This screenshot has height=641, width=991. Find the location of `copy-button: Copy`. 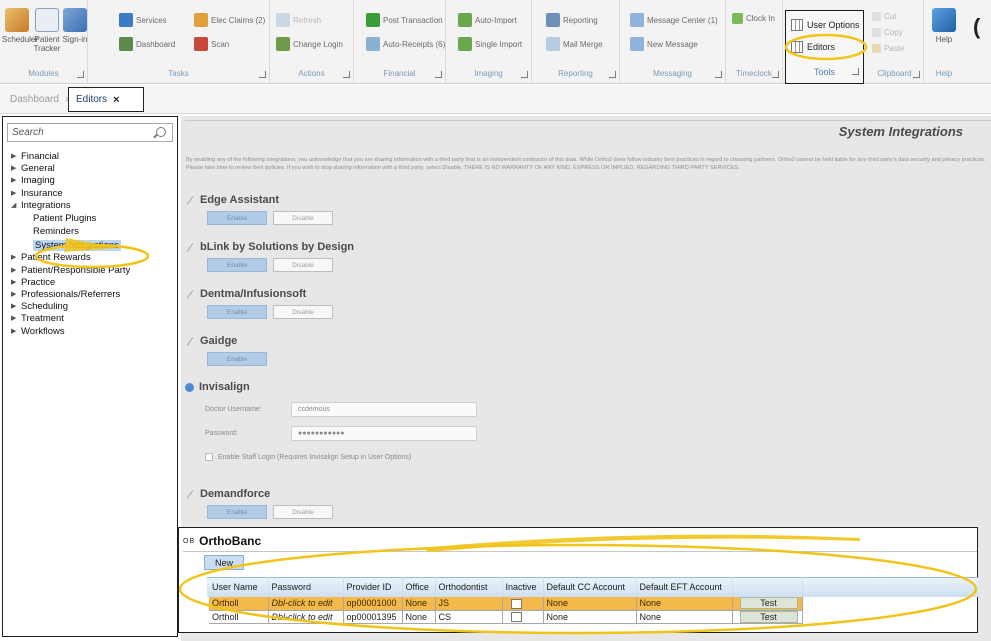

copy-button: Copy is located at coordinates (887, 32).